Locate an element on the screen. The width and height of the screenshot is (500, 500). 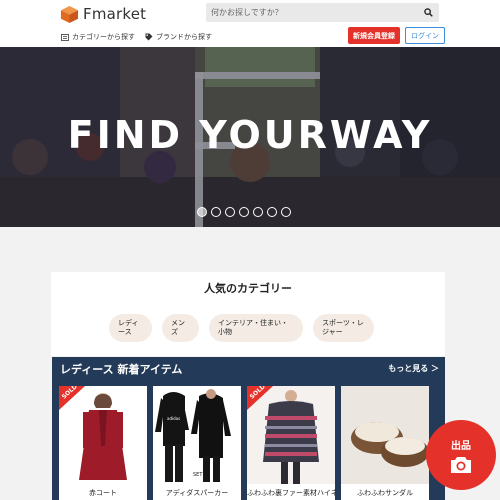
camera-icon is located at coordinates (461, 465).